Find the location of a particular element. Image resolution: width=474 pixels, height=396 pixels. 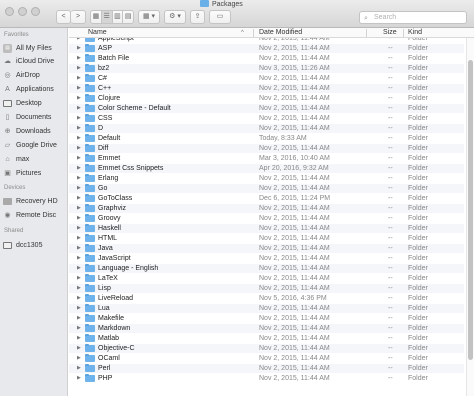

vertical-scrollbar is located at coordinates (470, 217).